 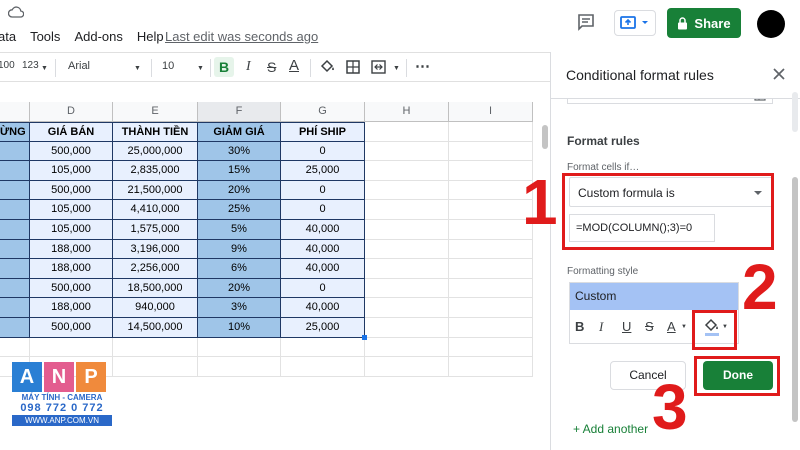 I want to click on table-cell: 25,000,000, so click(x=155, y=151).